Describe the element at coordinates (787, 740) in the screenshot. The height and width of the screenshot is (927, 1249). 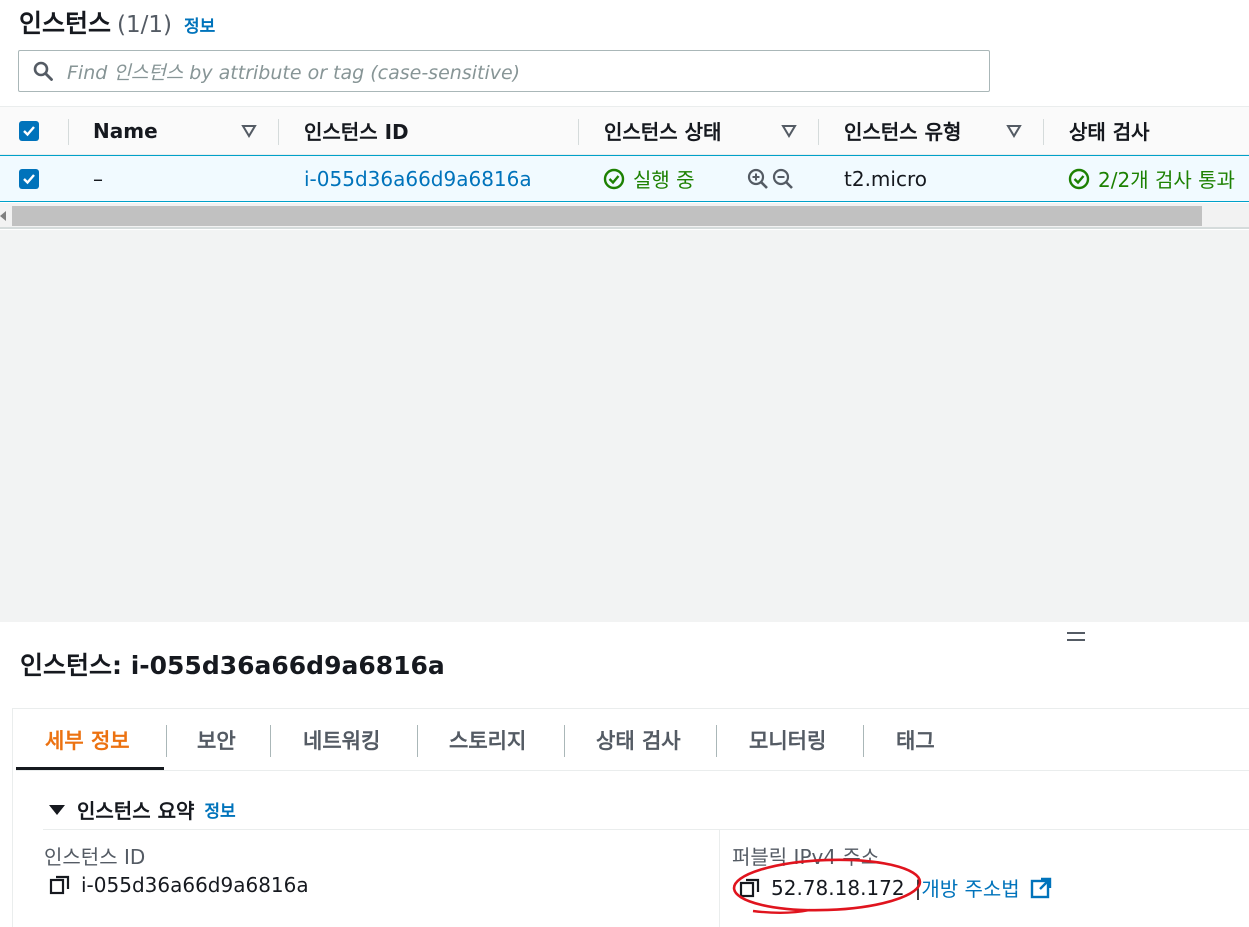
I see `tab-monitoring: 모니터링` at that location.